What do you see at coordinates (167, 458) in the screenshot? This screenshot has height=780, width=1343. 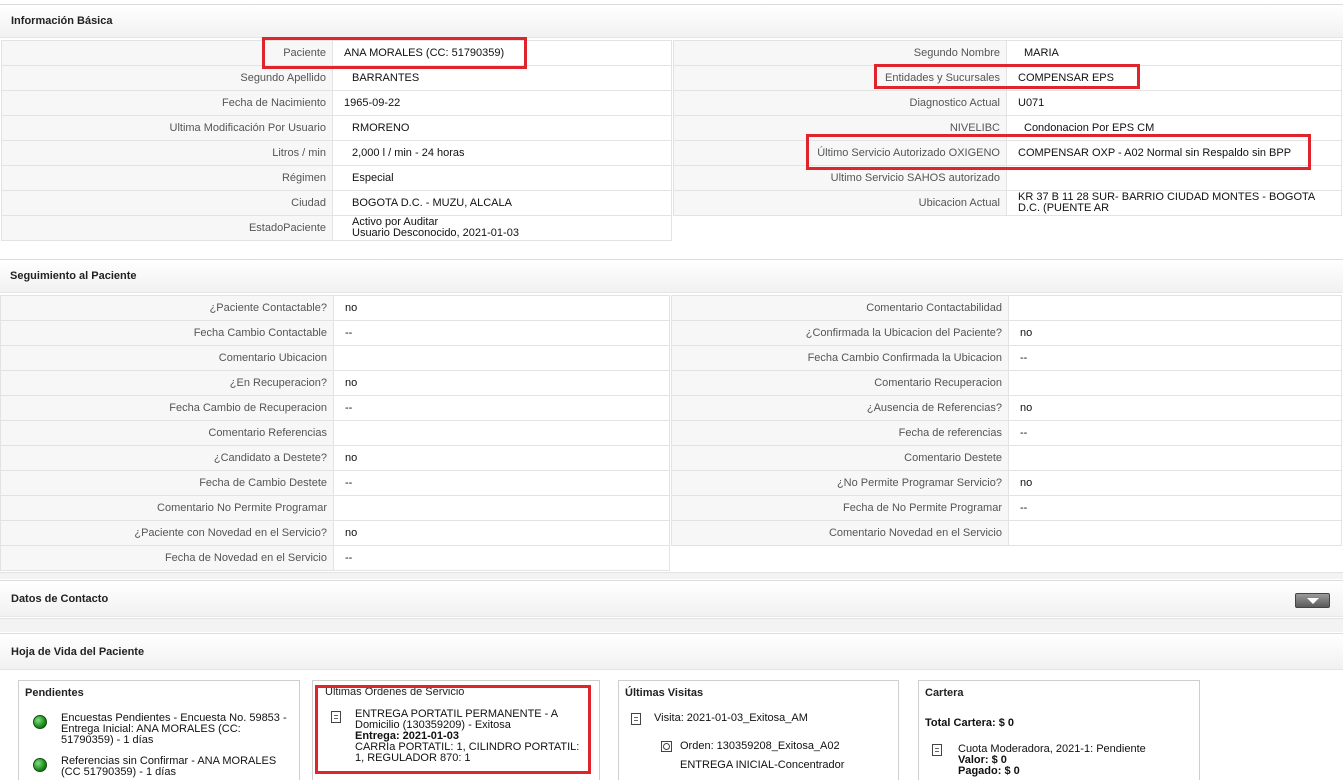 I see `field-label: ¿Candidato a Destete?` at bounding box center [167, 458].